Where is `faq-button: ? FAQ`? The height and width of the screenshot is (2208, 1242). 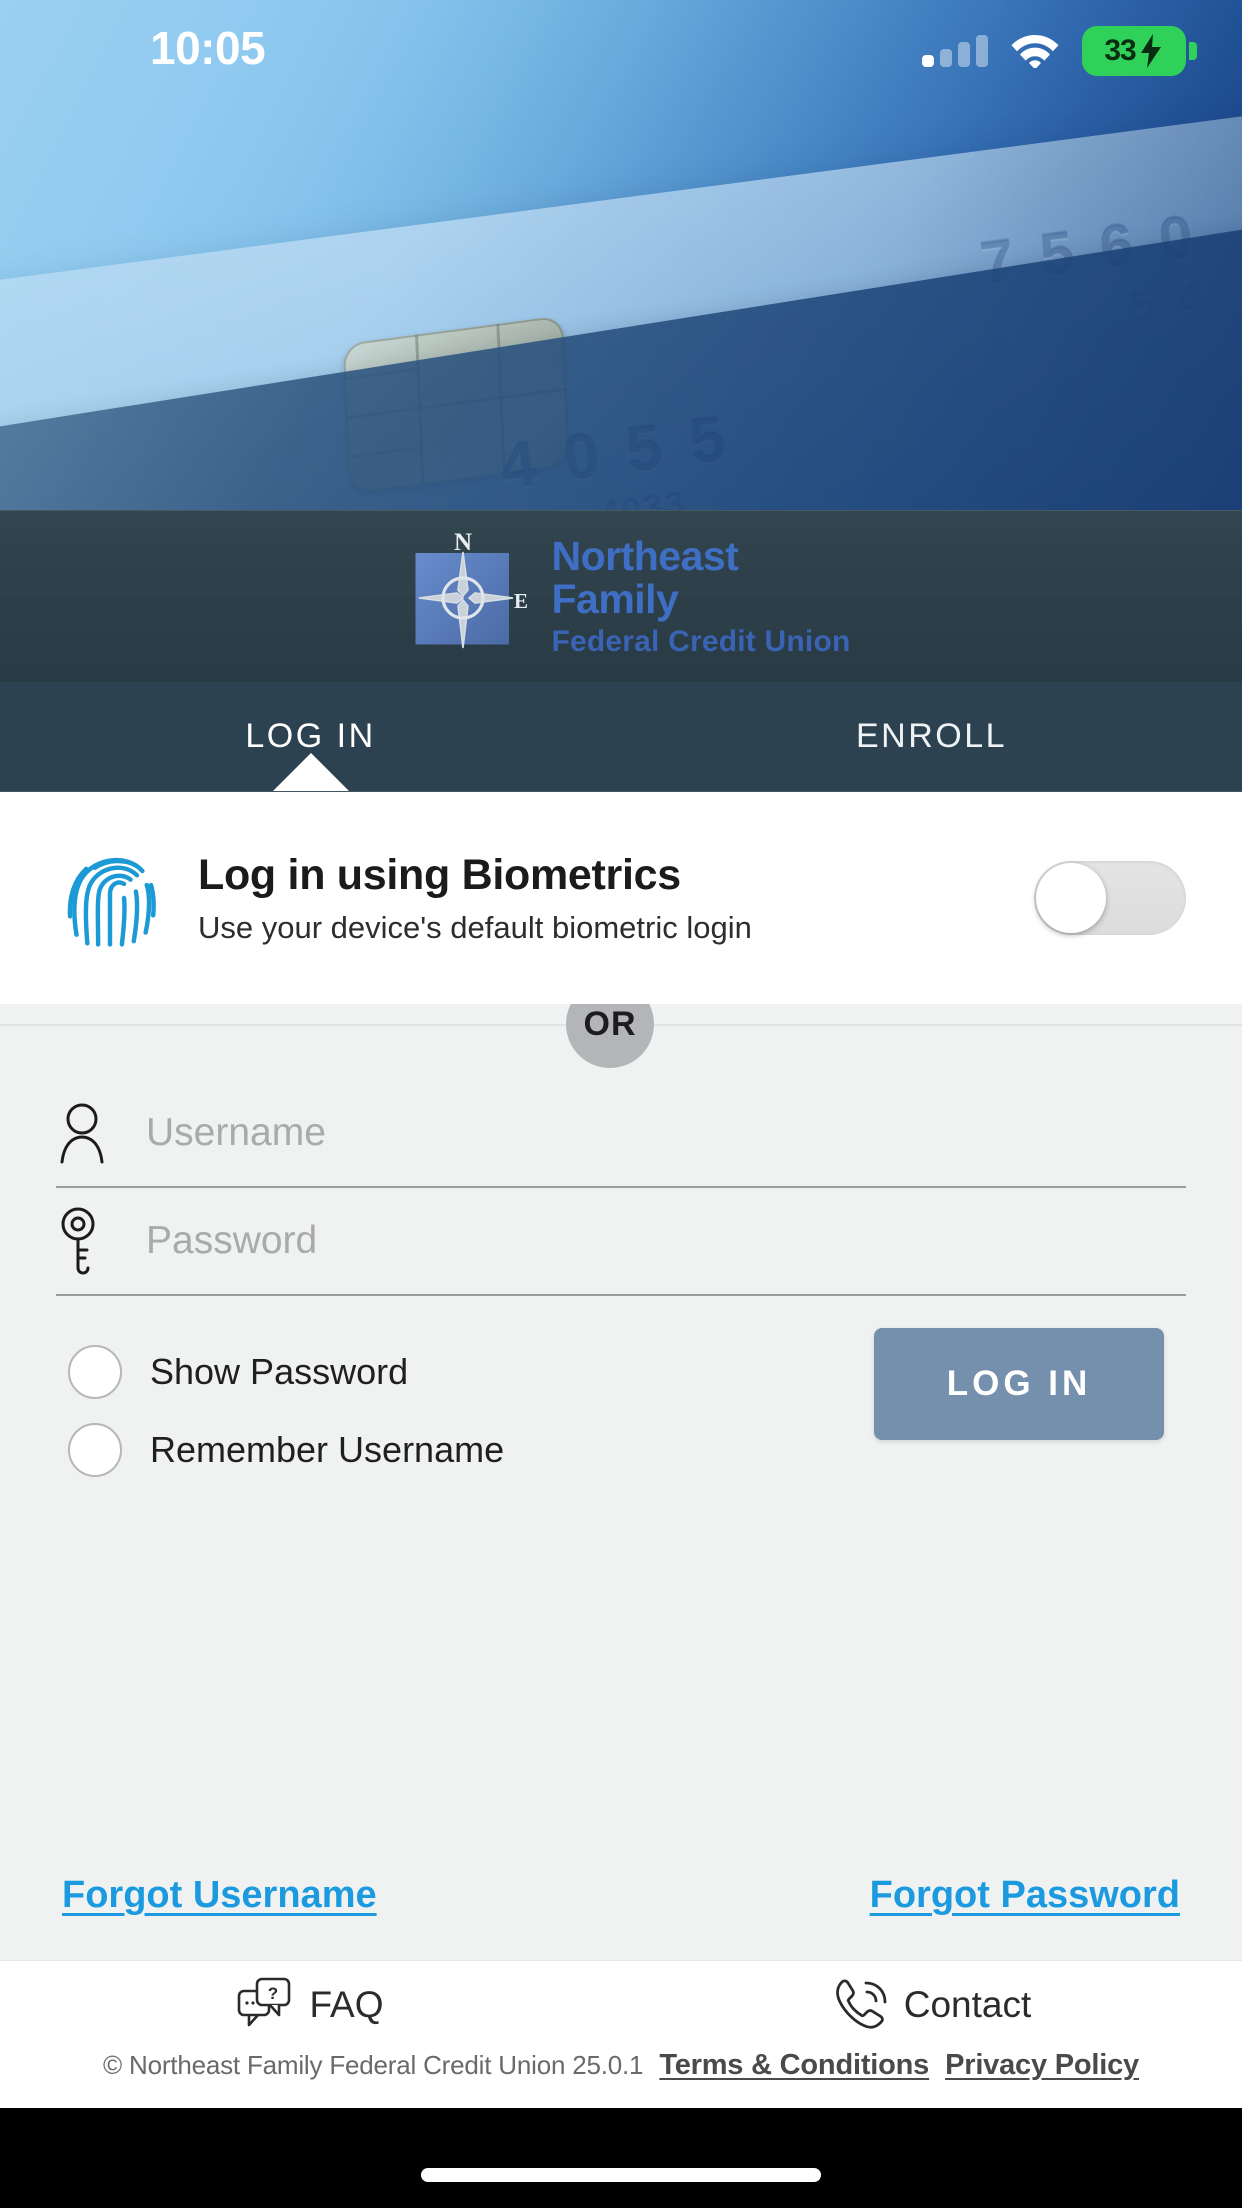 faq-button: ? FAQ is located at coordinates (310, 2005).